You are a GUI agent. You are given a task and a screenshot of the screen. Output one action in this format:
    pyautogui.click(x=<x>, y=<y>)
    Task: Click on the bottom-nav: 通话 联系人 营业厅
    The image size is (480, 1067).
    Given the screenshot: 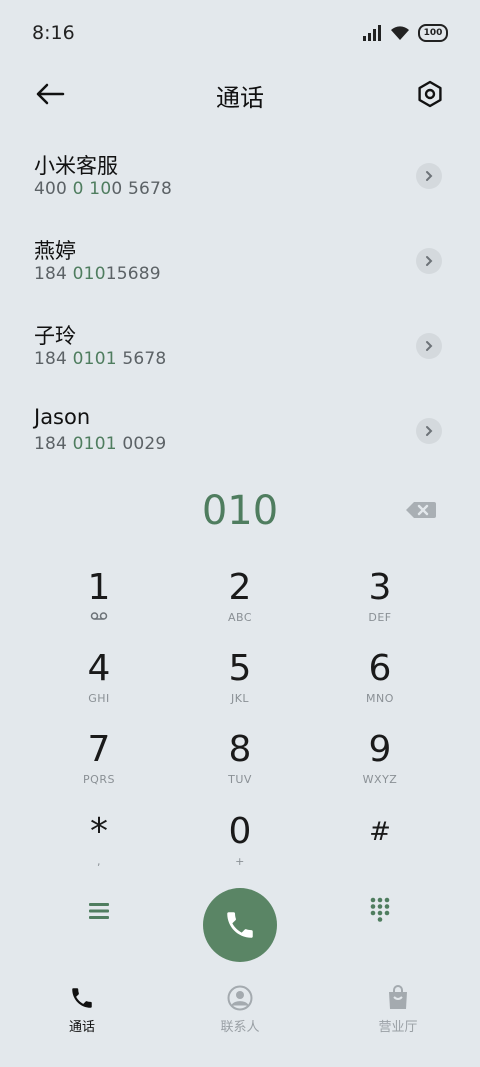 What is the action you would take?
    pyautogui.click(x=240, y=1010)
    